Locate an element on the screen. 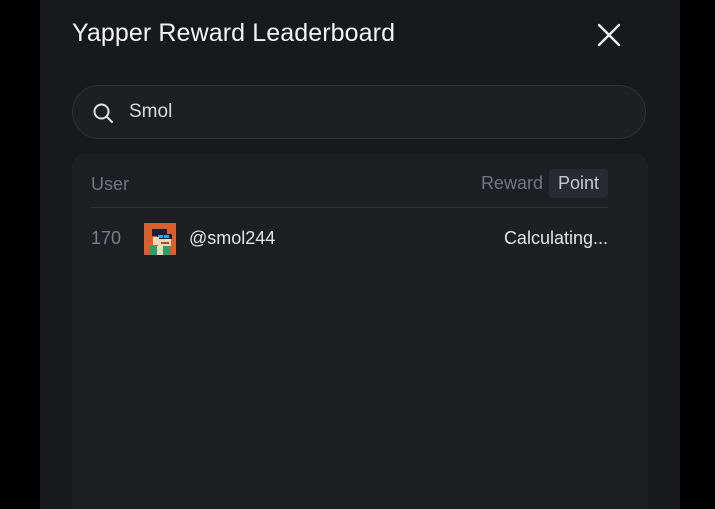 The image size is (715, 509). avatar-image is located at coordinates (160, 239).